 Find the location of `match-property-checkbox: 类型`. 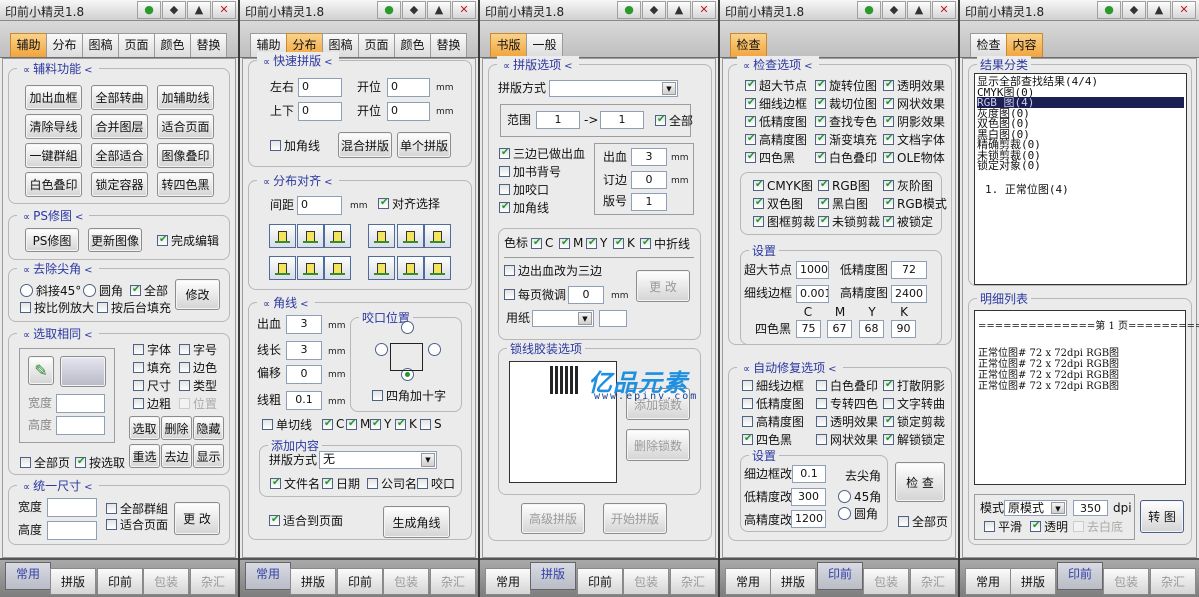

match-property-checkbox: 类型 is located at coordinates (198, 385).